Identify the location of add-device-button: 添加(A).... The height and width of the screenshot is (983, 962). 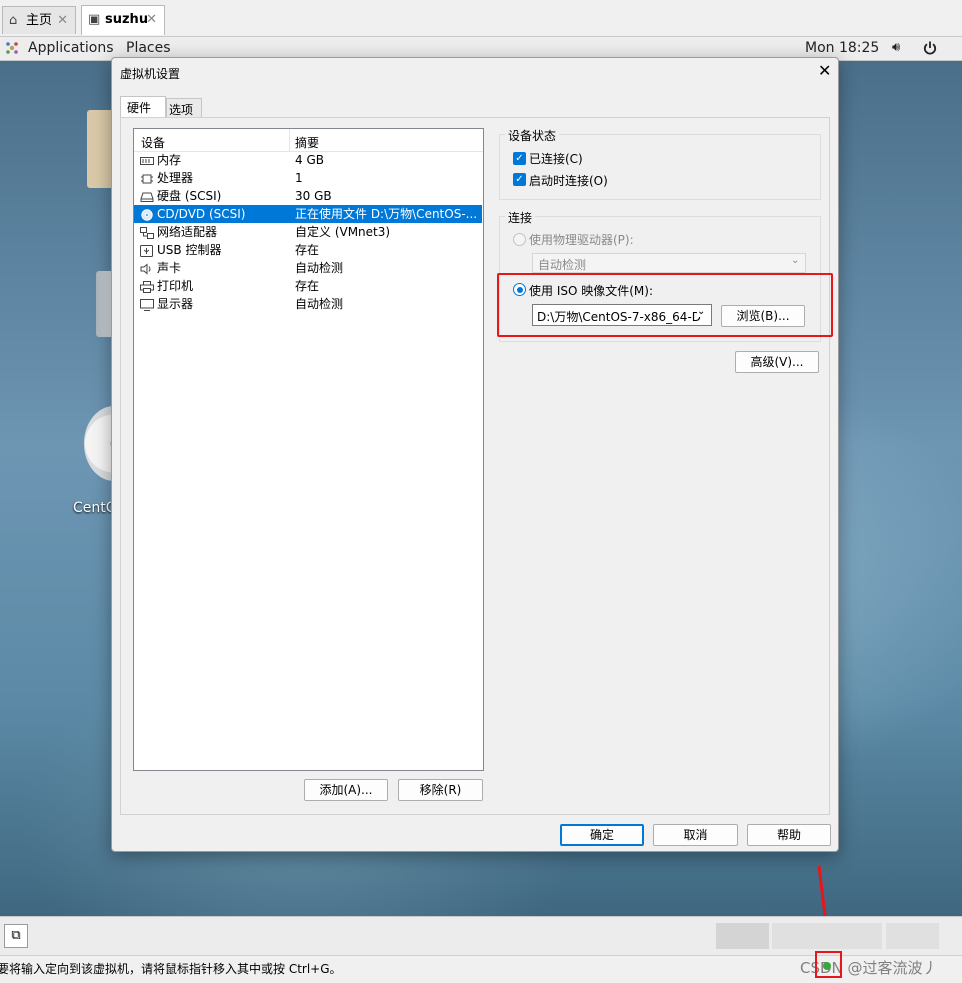
(346, 790).